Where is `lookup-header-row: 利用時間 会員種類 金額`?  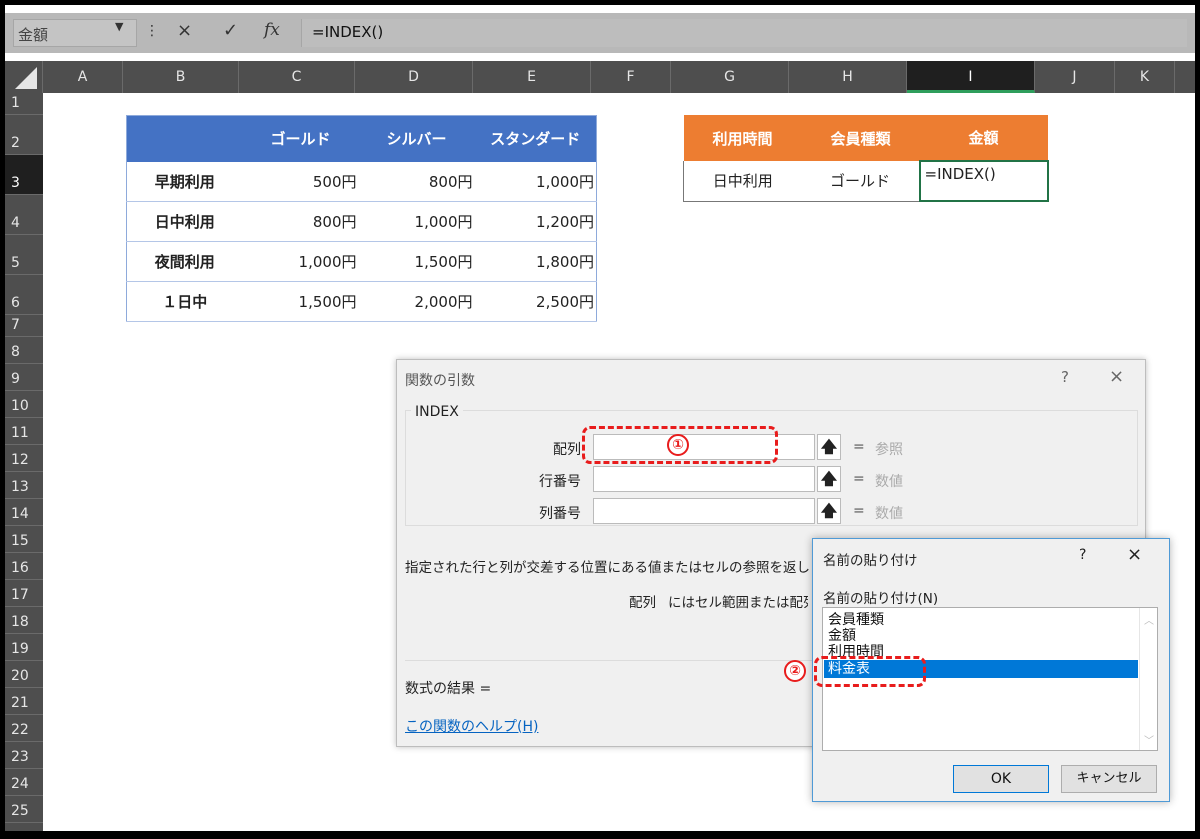
lookup-header-row: 利用時間 会員種類 金額 is located at coordinates (865, 138).